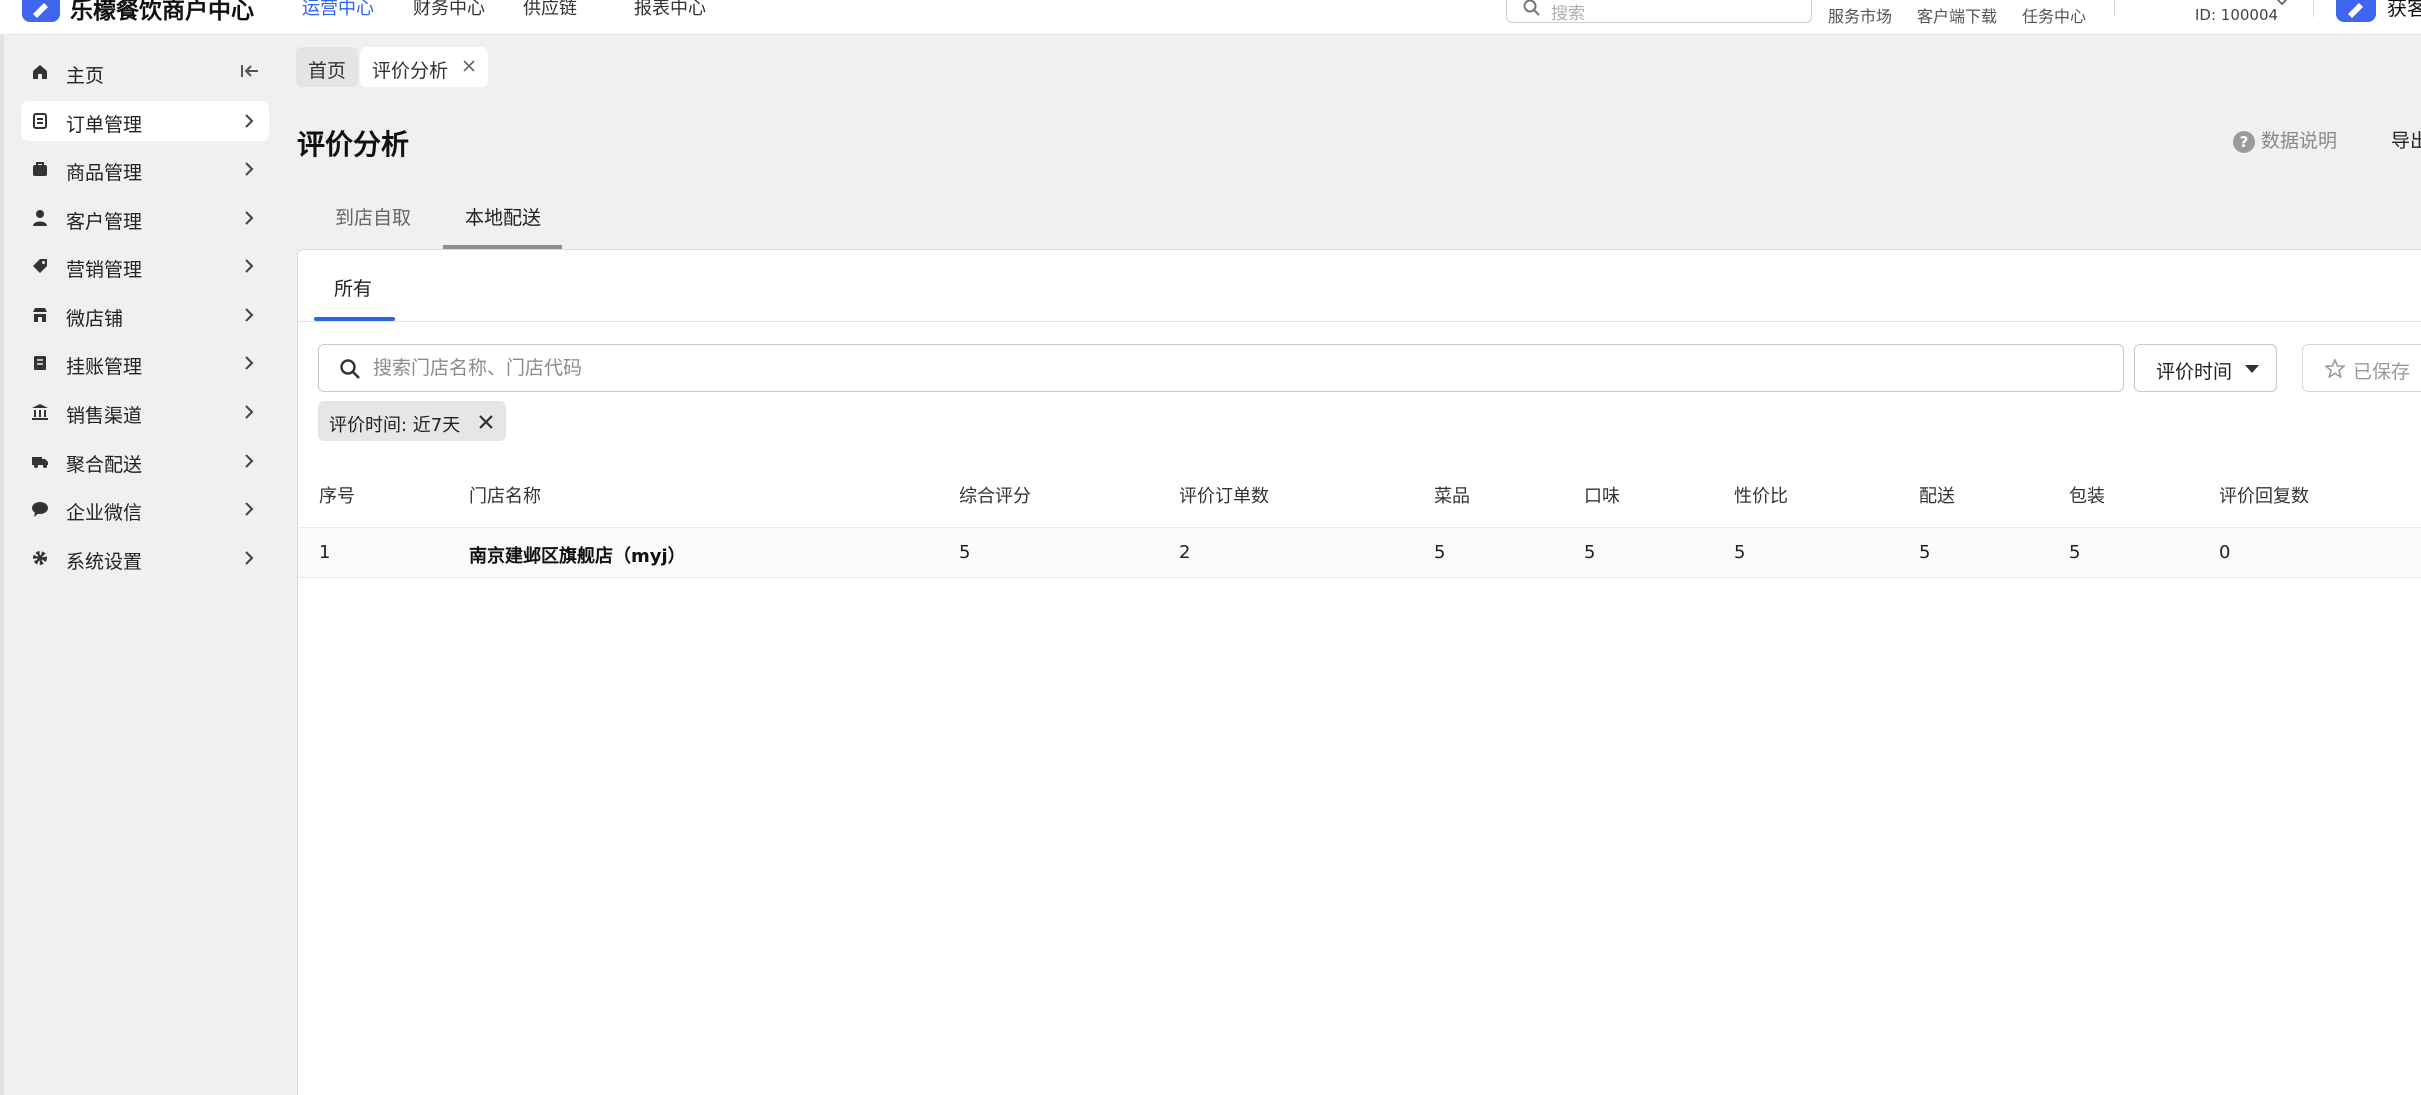  Describe the element at coordinates (40, 266) in the screenshot. I see `tag-icon` at that location.